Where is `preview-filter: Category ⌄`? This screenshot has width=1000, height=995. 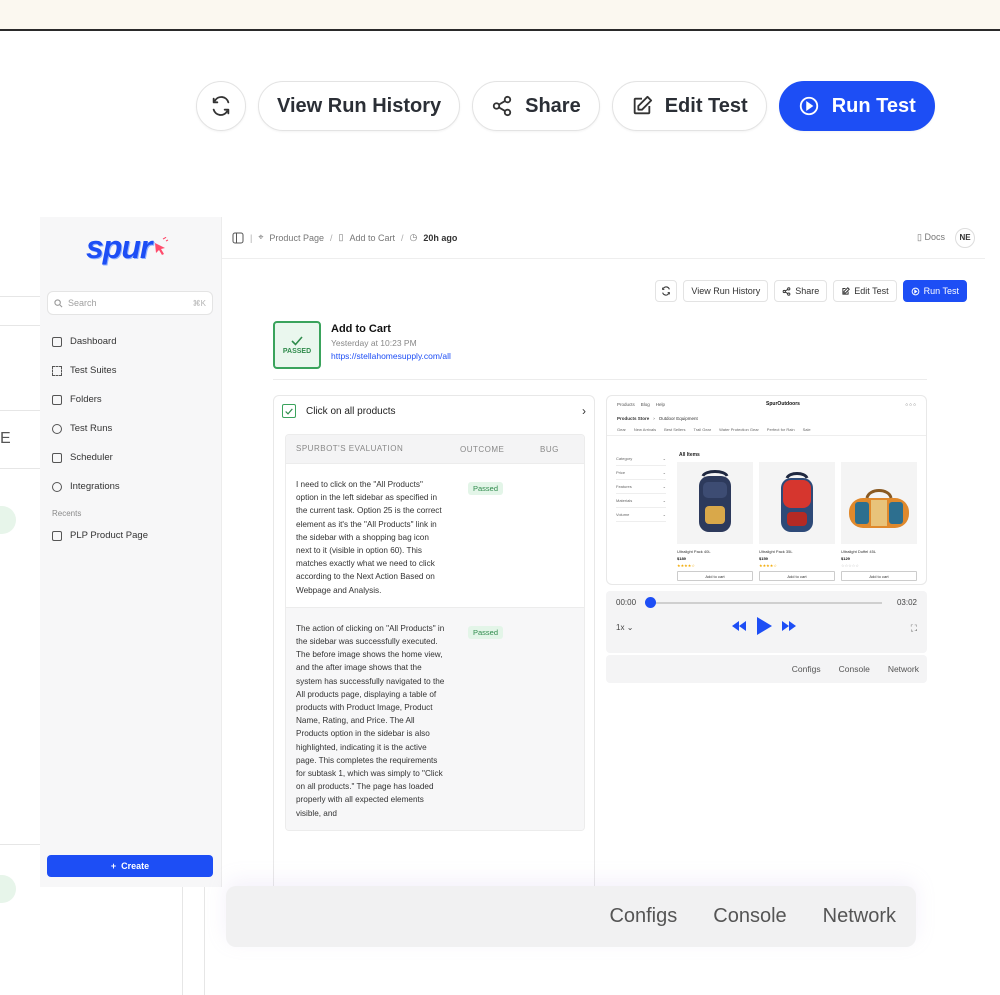 preview-filter: Category ⌄ is located at coordinates (641, 459).